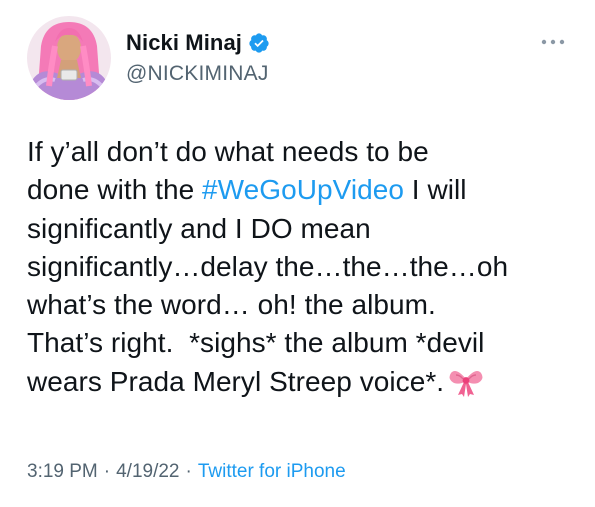  I want to click on tweet-line: If y’all don’t do what needs to be, so click(228, 151).